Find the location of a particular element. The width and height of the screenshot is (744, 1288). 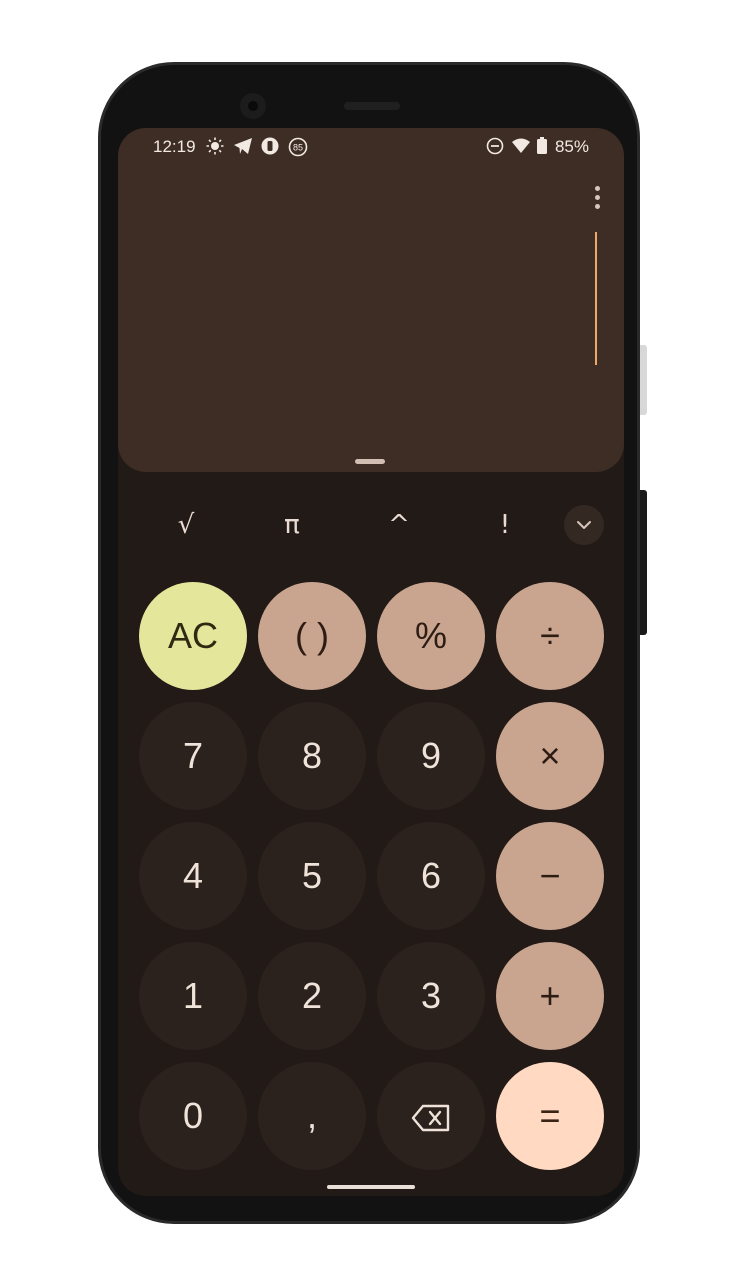

digit-2-button: 2 is located at coordinates (312, 996).